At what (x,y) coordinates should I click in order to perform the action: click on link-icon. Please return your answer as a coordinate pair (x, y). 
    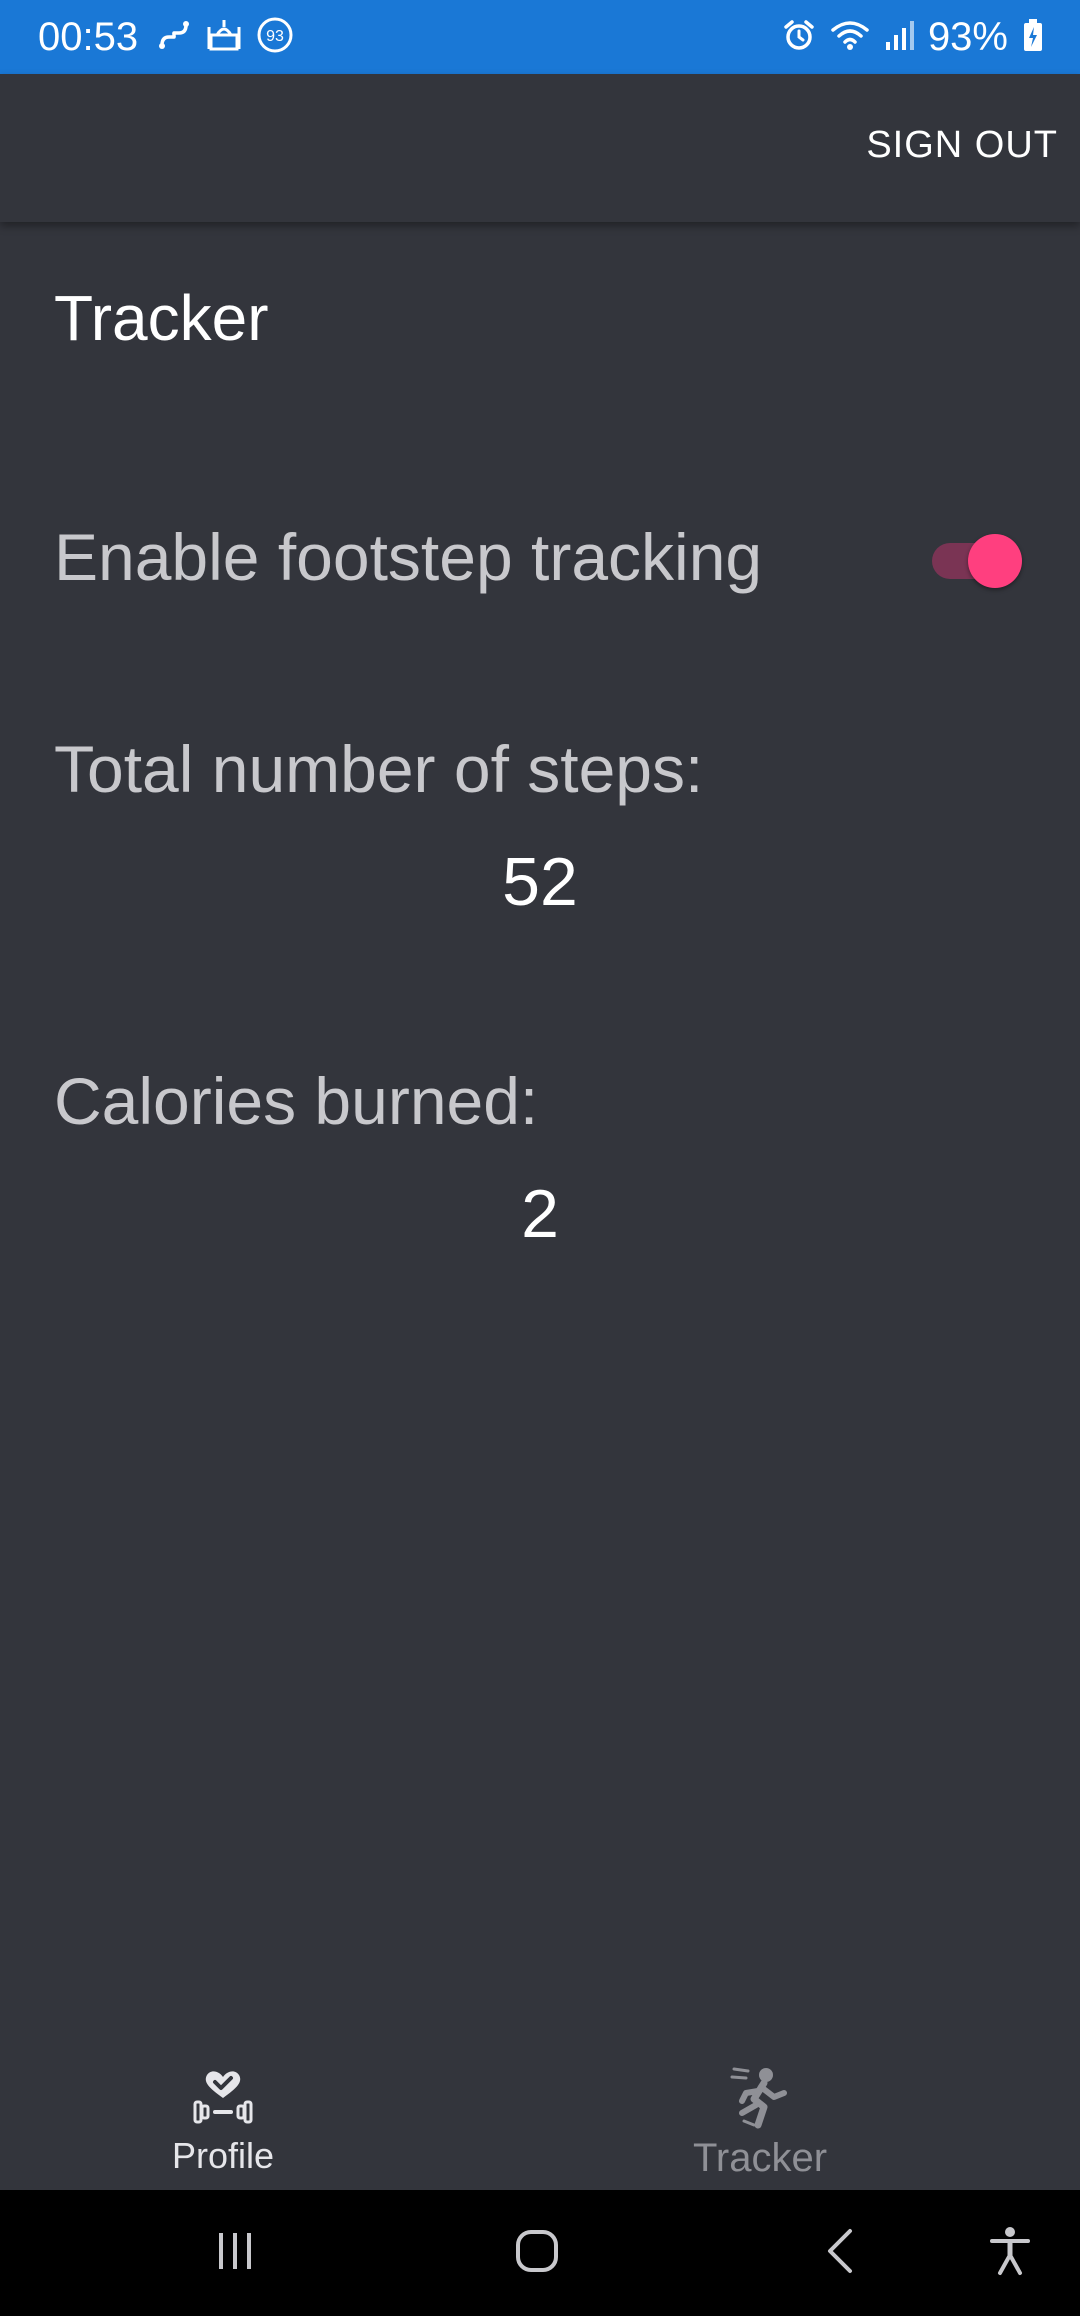
    Looking at the image, I should click on (174, 37).